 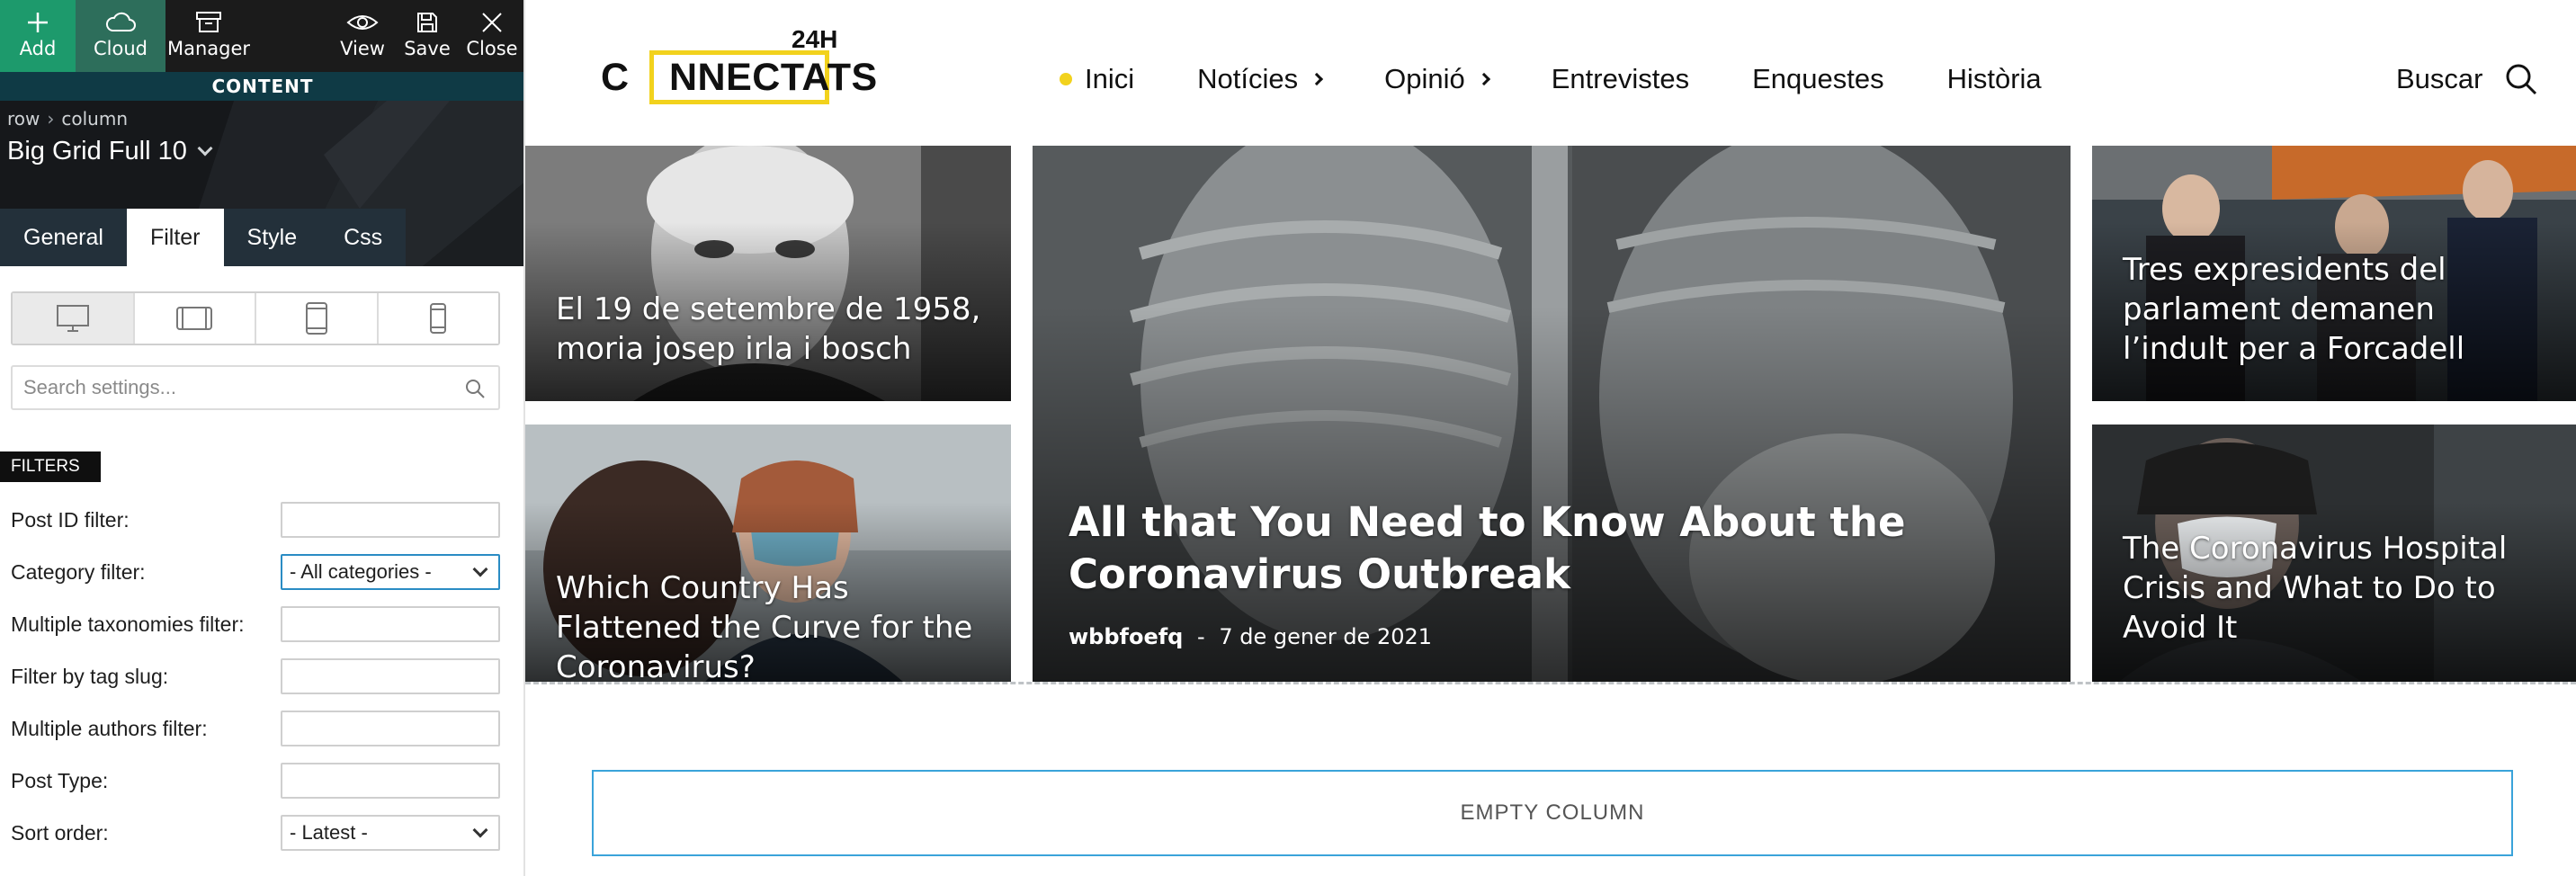 What do you see at coordinates (492, 36) in the screenshot?
I see `close-button: Close` at bounding box center [492, 36].